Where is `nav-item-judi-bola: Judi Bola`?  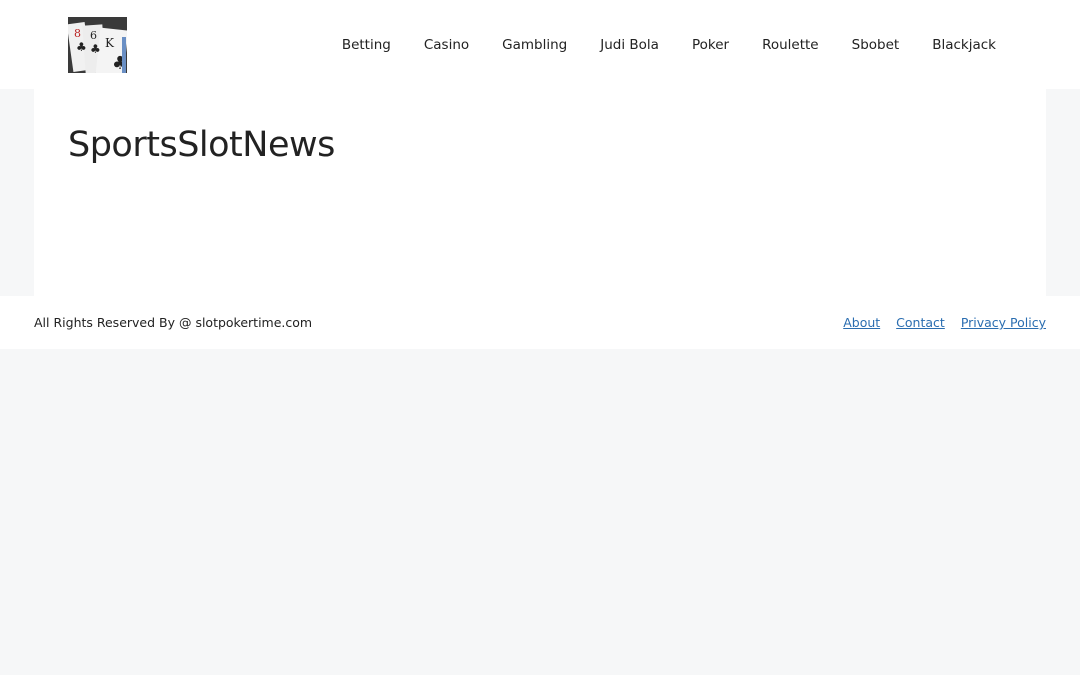
nav-item-judi-bola: Judi Bola is located at coordinates (629, 45).